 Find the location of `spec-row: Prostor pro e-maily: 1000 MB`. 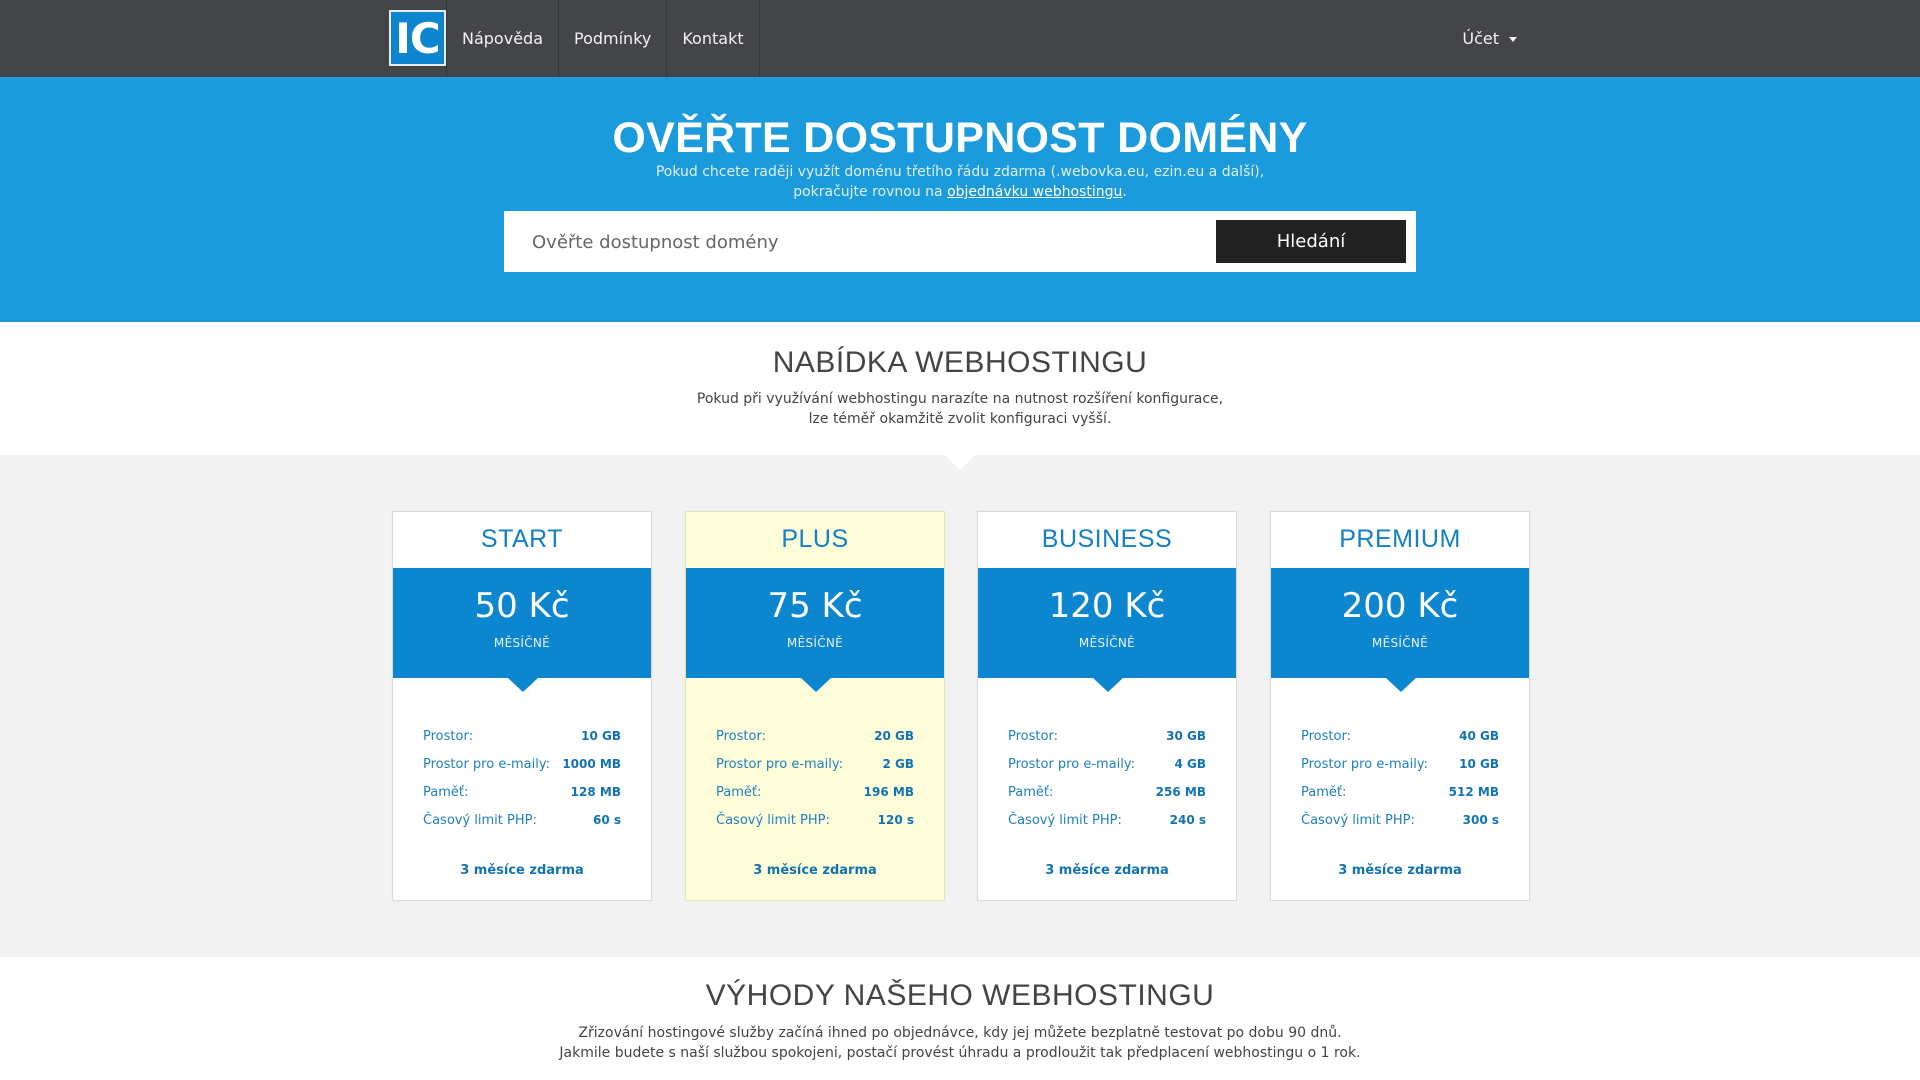

spec-row: Prostor pro e-maily: 1000 MB is located at coordinates (522, 771).